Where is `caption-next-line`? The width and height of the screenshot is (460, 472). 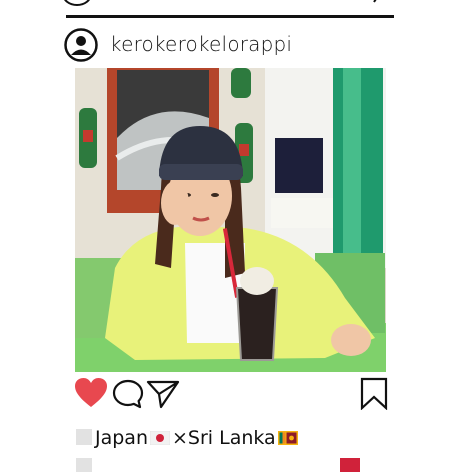 caption-next-line is located at coordinates (226, 462).